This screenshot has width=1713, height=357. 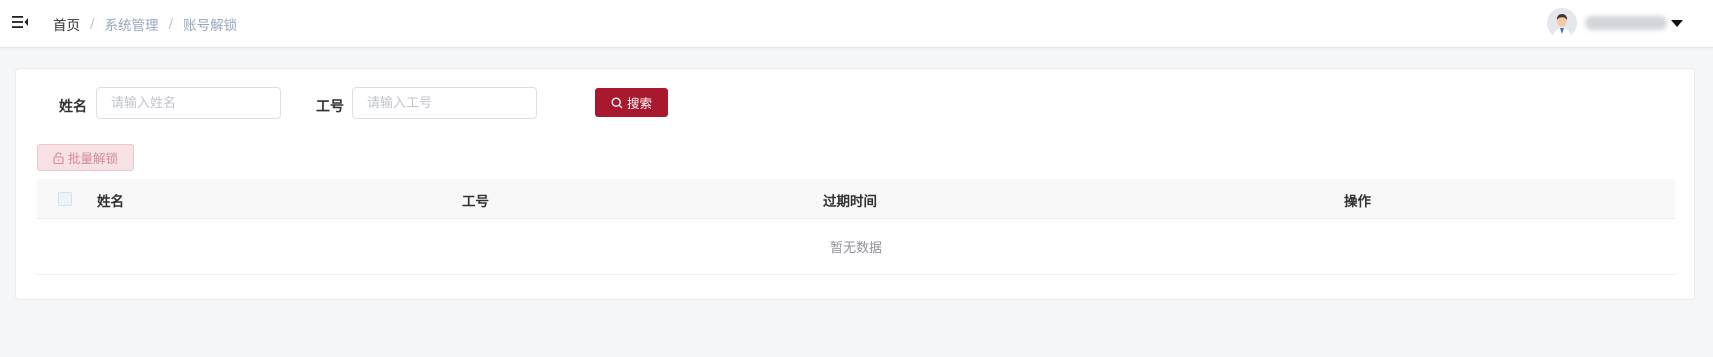 I want to click on empty-text: 暂无数据, so click(x=855, y=248).